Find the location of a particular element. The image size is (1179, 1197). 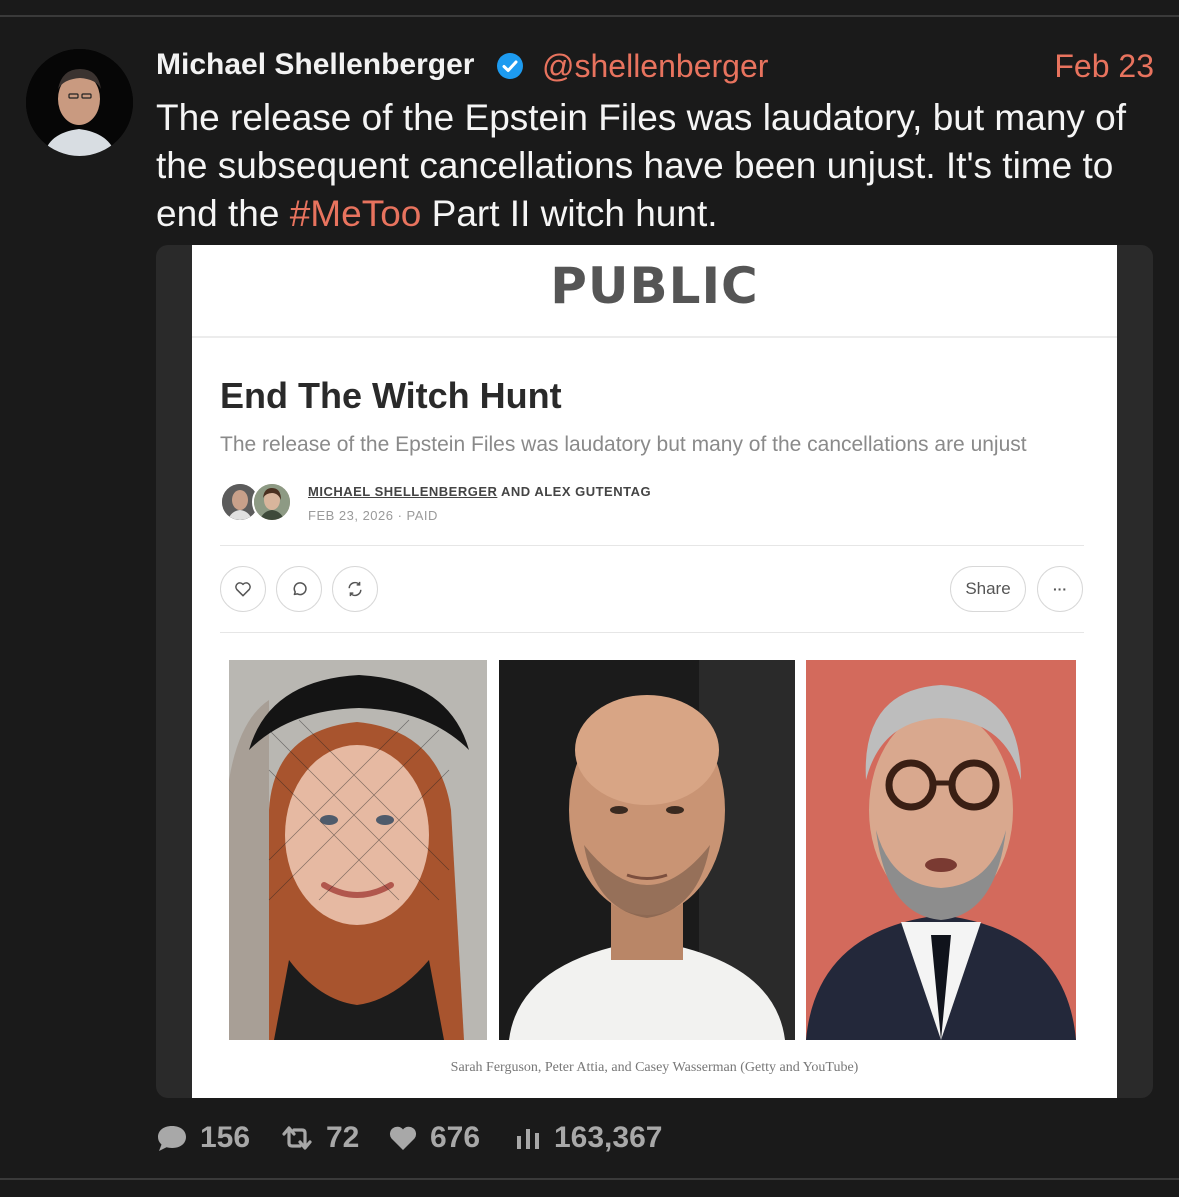

like-button is located at coordinates (243, 589).